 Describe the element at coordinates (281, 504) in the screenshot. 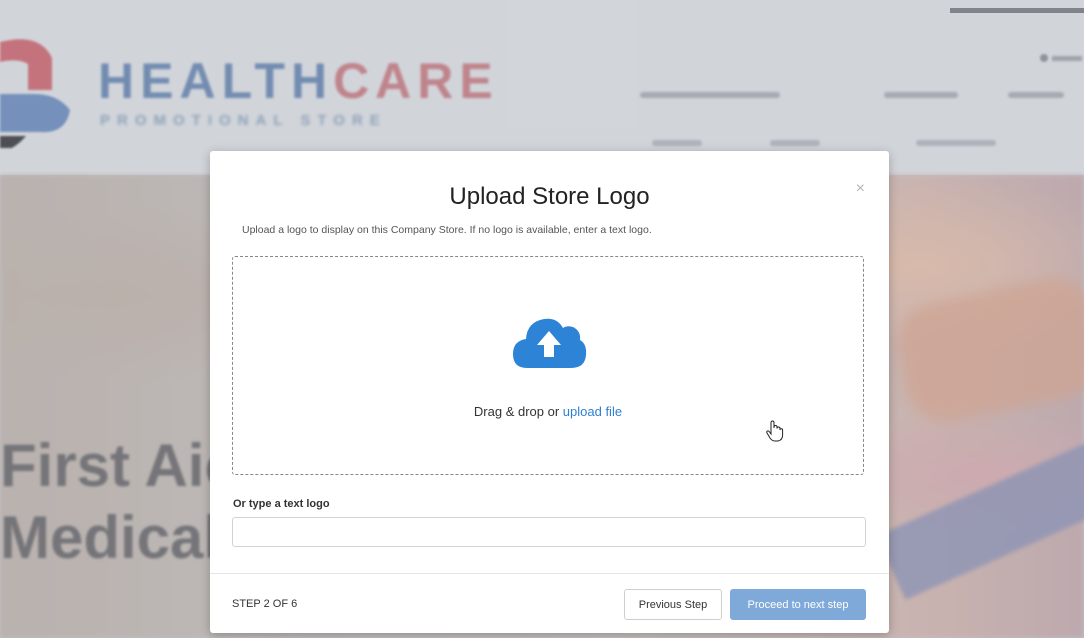

I see `text-logo-label: Or type a text logo` at that location.